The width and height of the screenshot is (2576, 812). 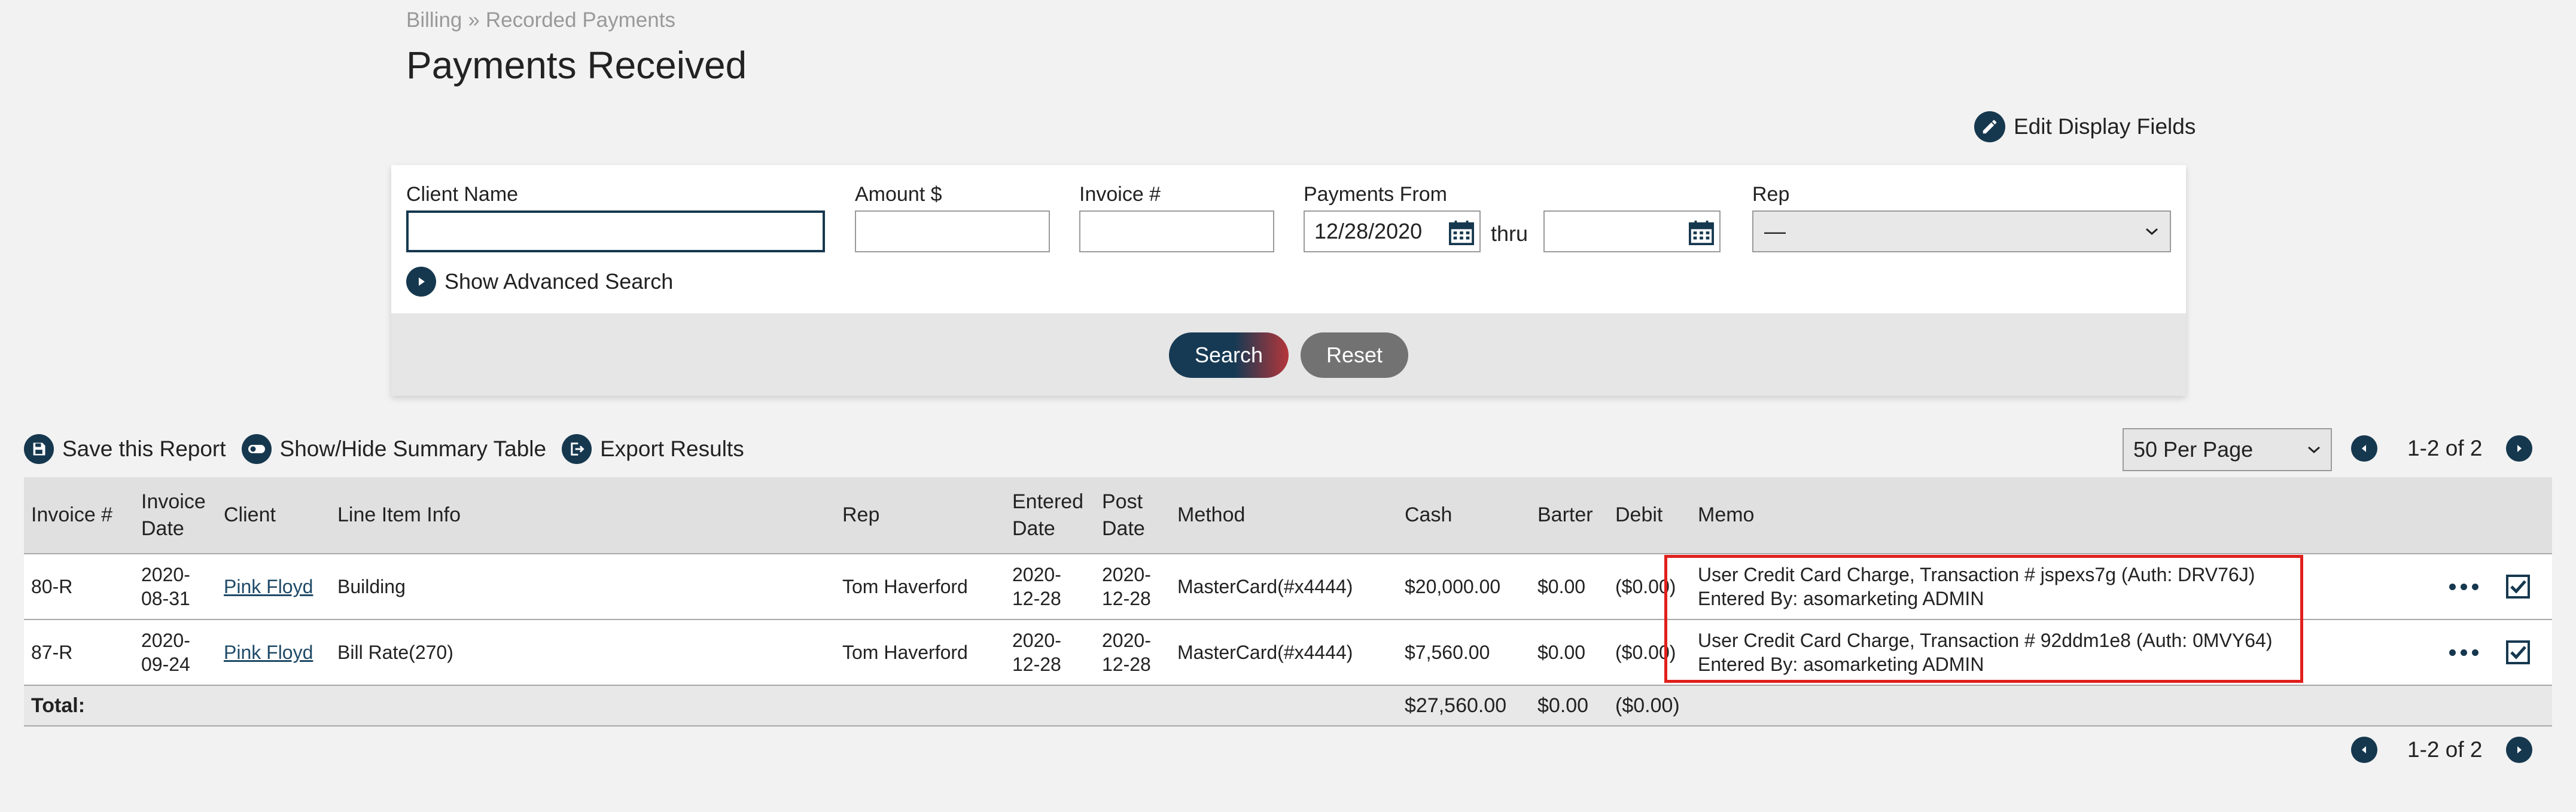 I want to click on toggle-summary-table-button: Show/Hide Summary Table, so click(x=394, y=449).